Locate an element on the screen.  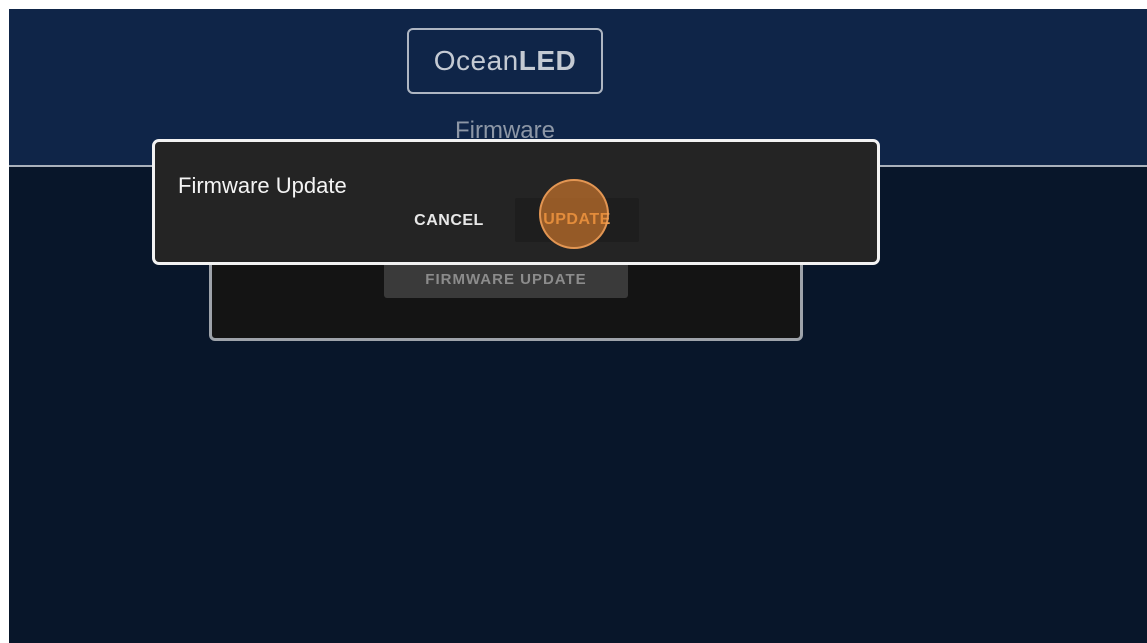
logo-text-led: LED is located at coordinates (547, 60).